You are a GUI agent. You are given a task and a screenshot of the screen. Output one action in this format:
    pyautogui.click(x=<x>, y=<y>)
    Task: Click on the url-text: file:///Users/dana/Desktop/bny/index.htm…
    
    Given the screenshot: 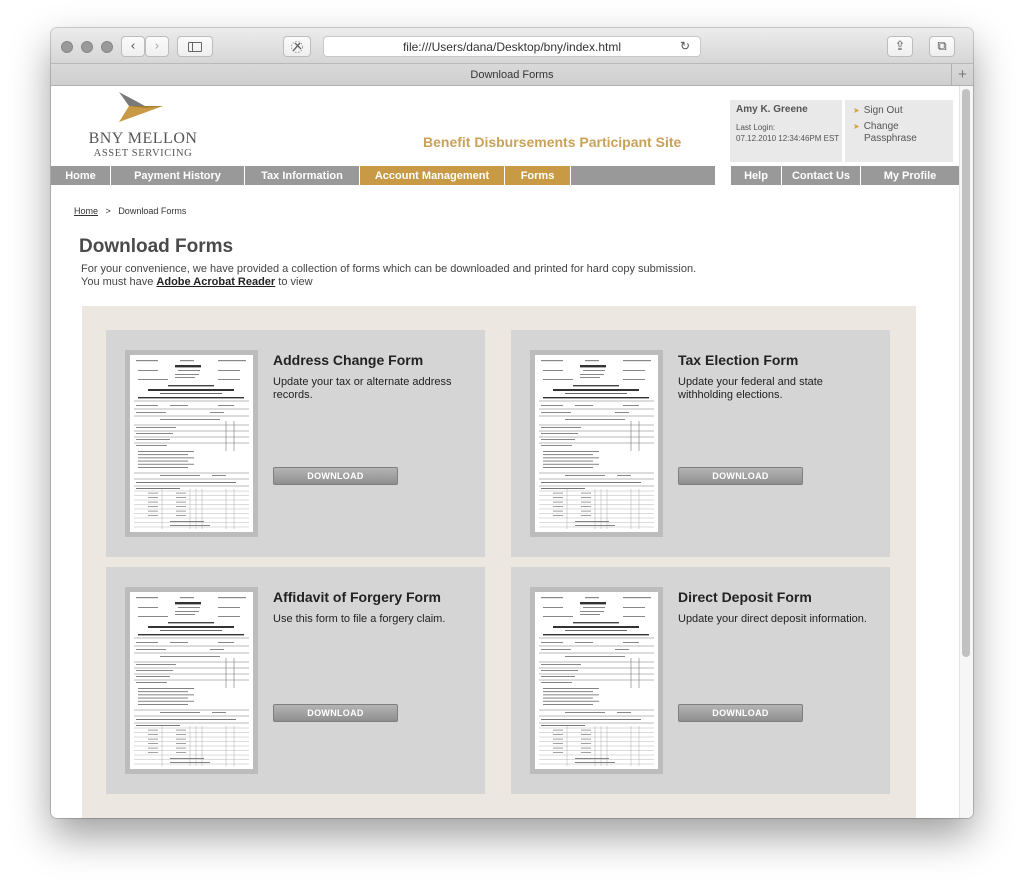 What is the action you would take?
    pyautogui.click(x=512, y=46)
    